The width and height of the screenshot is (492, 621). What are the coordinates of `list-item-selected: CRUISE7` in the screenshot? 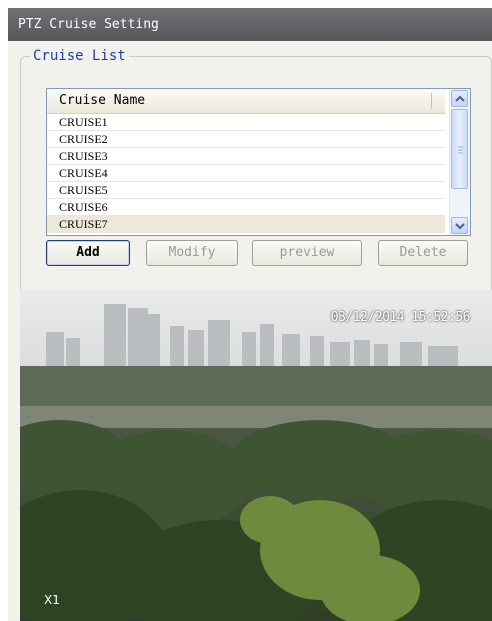 It's located at (246, 224).